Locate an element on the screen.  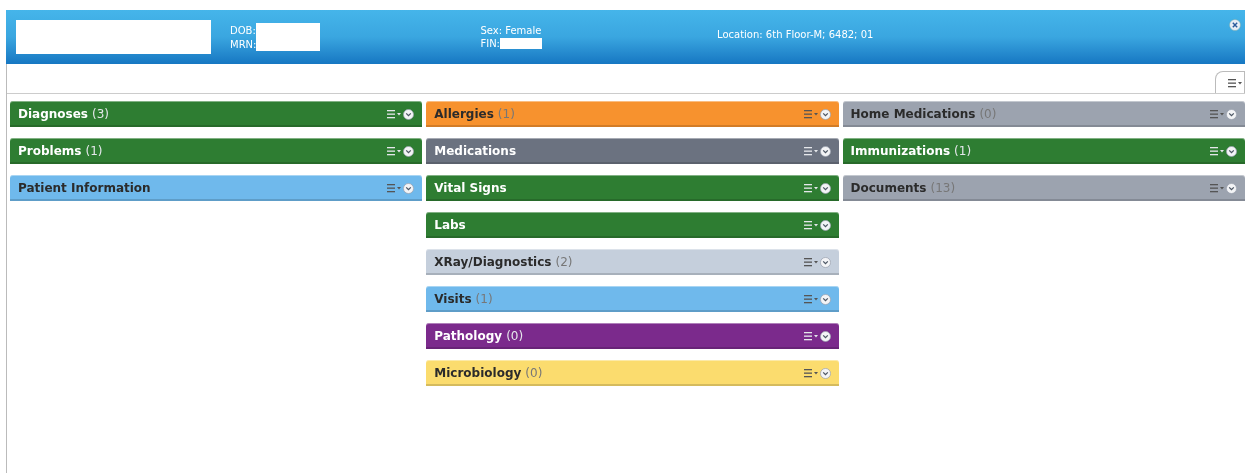
mrn-label: MRN: is located at coordinates (243, 44).